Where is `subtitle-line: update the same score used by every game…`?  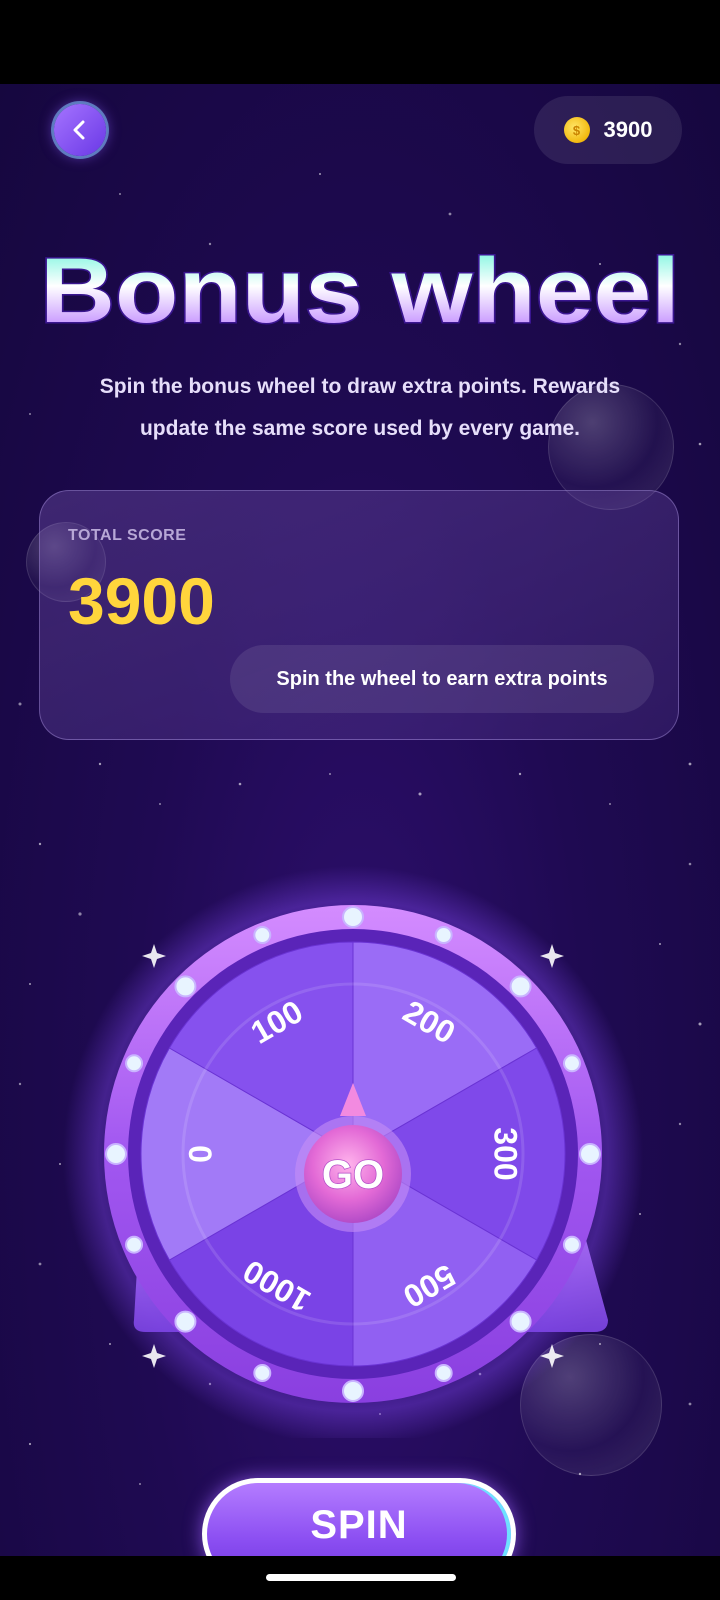
subtitle-line: update the same score used by every game… is located at coordinates (360, 428).